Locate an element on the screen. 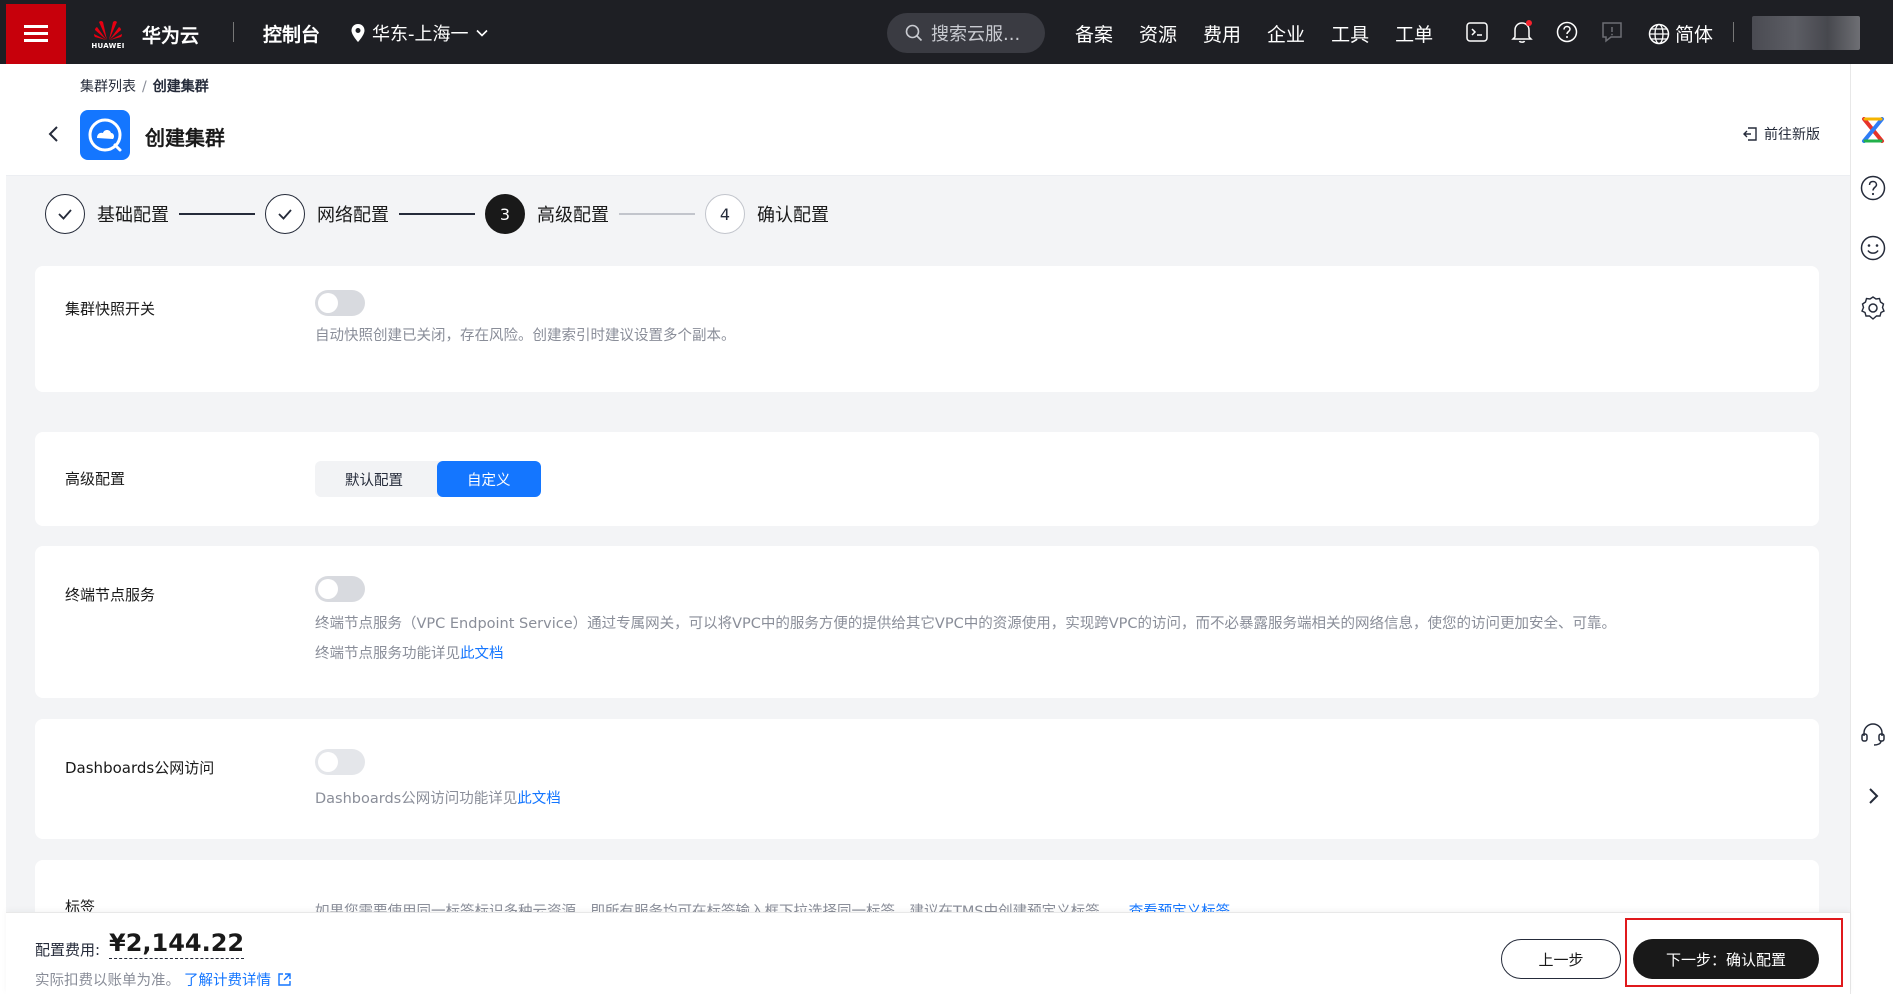  cloud-shell-icon is located at coordinates (1477, 32).